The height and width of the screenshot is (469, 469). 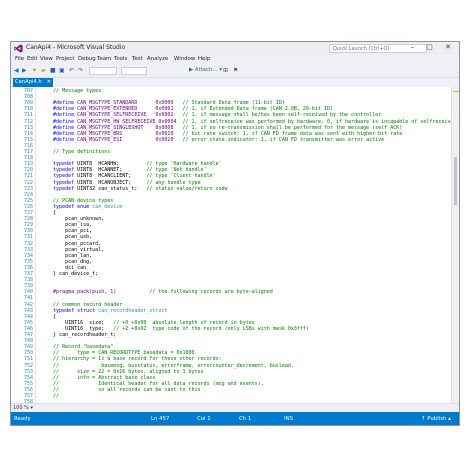 I want to click on open-folder-icon: ▰, so click(x=43, y=70).